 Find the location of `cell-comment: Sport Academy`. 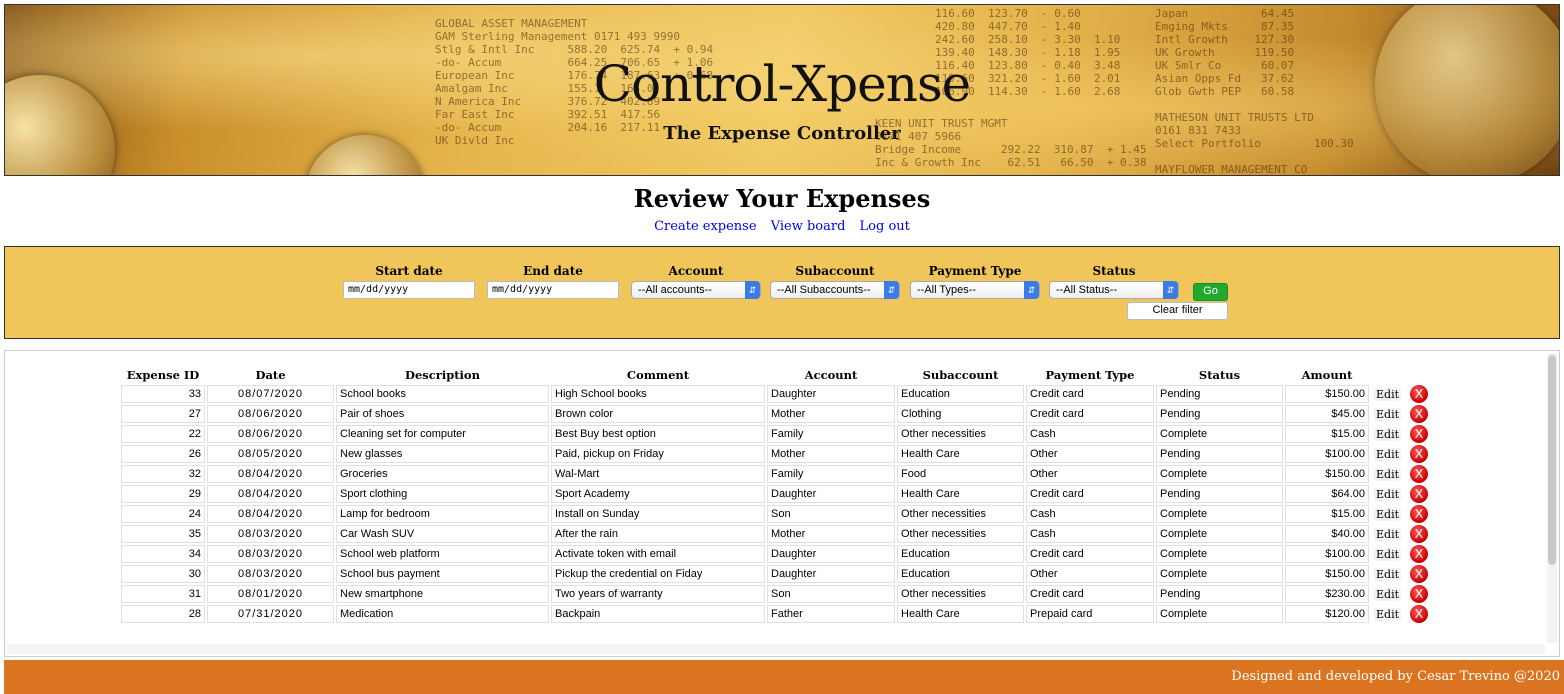

cell-comment: Sport Academy is located at coordinates (658, 494).